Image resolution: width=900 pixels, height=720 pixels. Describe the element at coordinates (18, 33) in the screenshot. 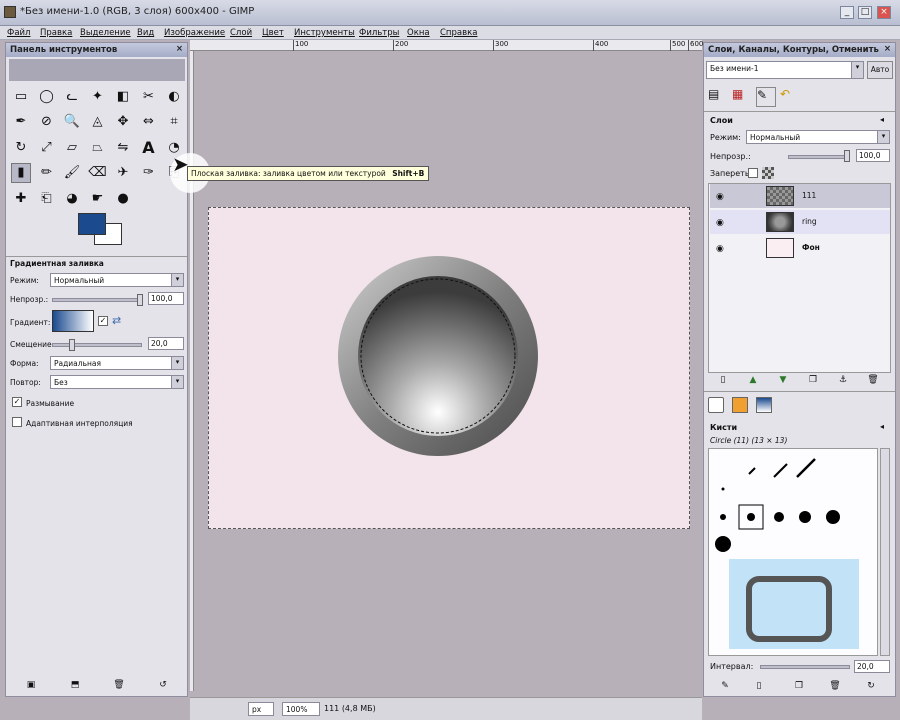

I see `menu-file: Файл` at that location.